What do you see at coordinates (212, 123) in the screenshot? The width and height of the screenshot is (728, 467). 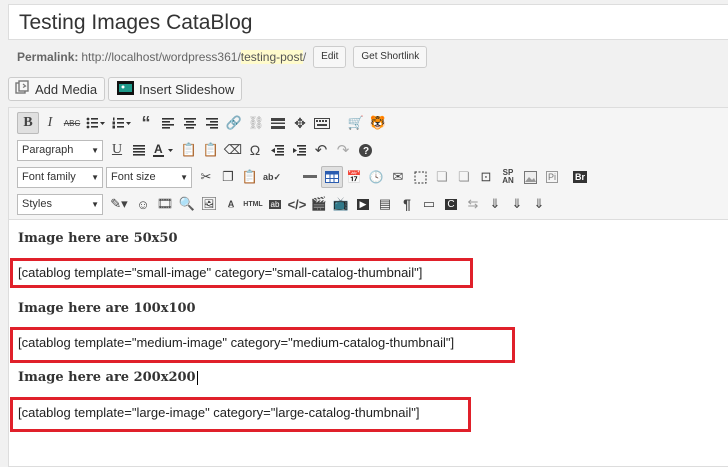 I see `align-right-button` at bounding box center [212, 123].